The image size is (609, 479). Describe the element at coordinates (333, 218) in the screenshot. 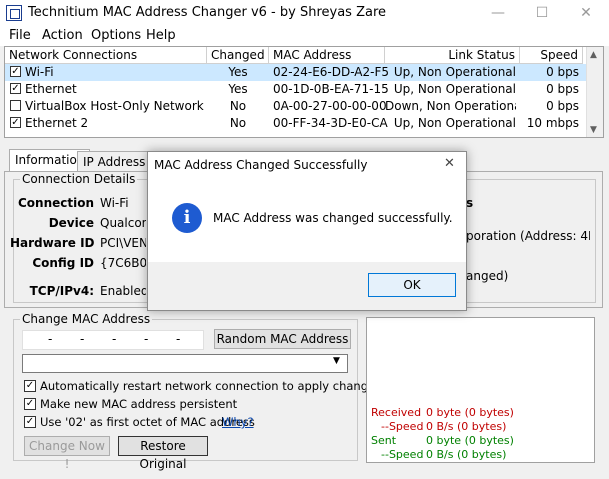

I see `dialog-message: MAC Address was changed successfully.` at that location.